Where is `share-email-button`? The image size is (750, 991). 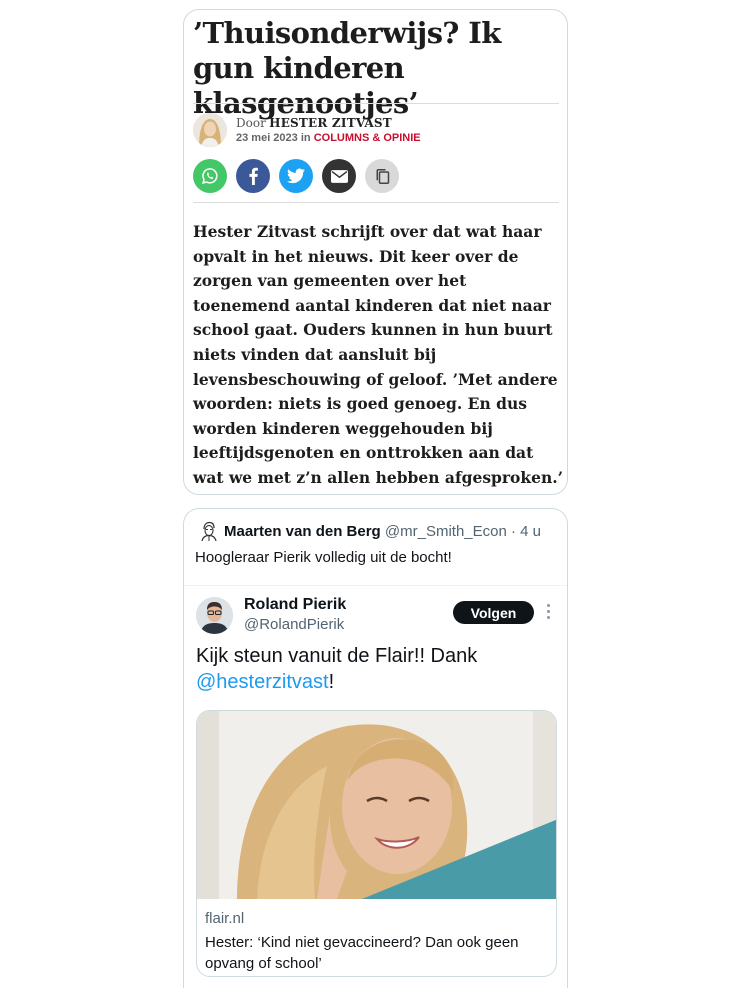
share-email-button is located at coordinates (339, 176).